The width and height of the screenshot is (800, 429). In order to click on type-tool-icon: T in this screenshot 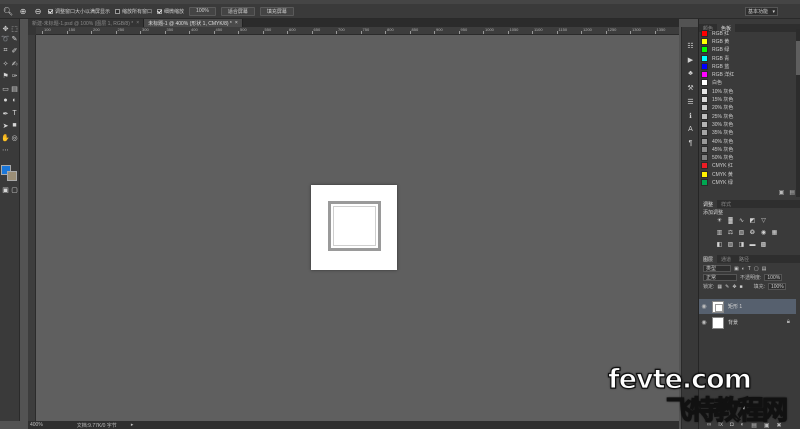, I will do `click(14, 113)`.